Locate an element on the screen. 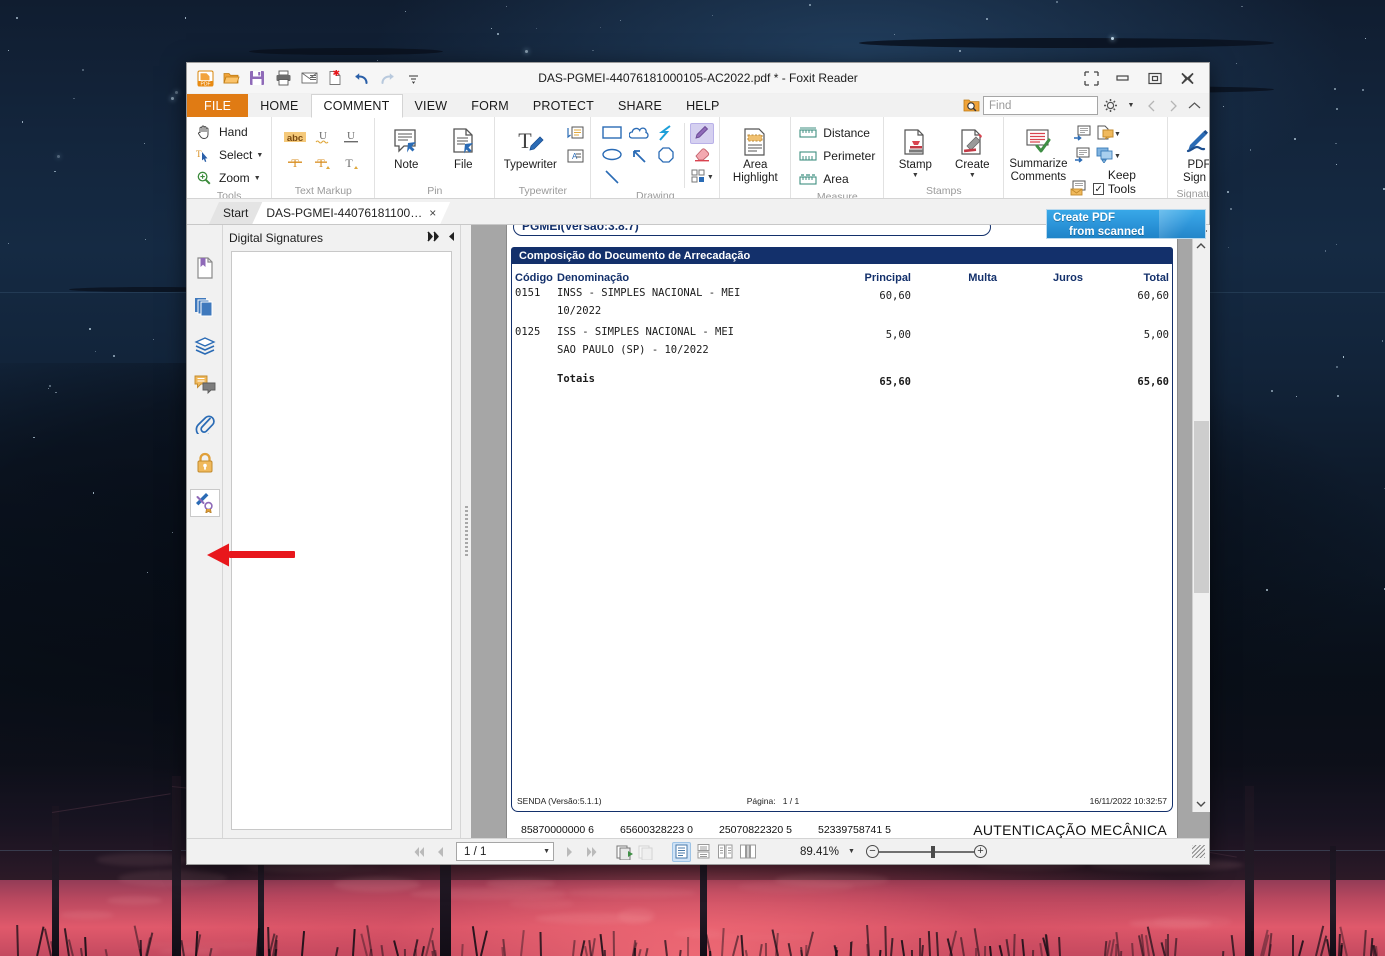 The width and height of the screenshot is (1385, 956). nav-comments-button is located at coordinates (205, 386).